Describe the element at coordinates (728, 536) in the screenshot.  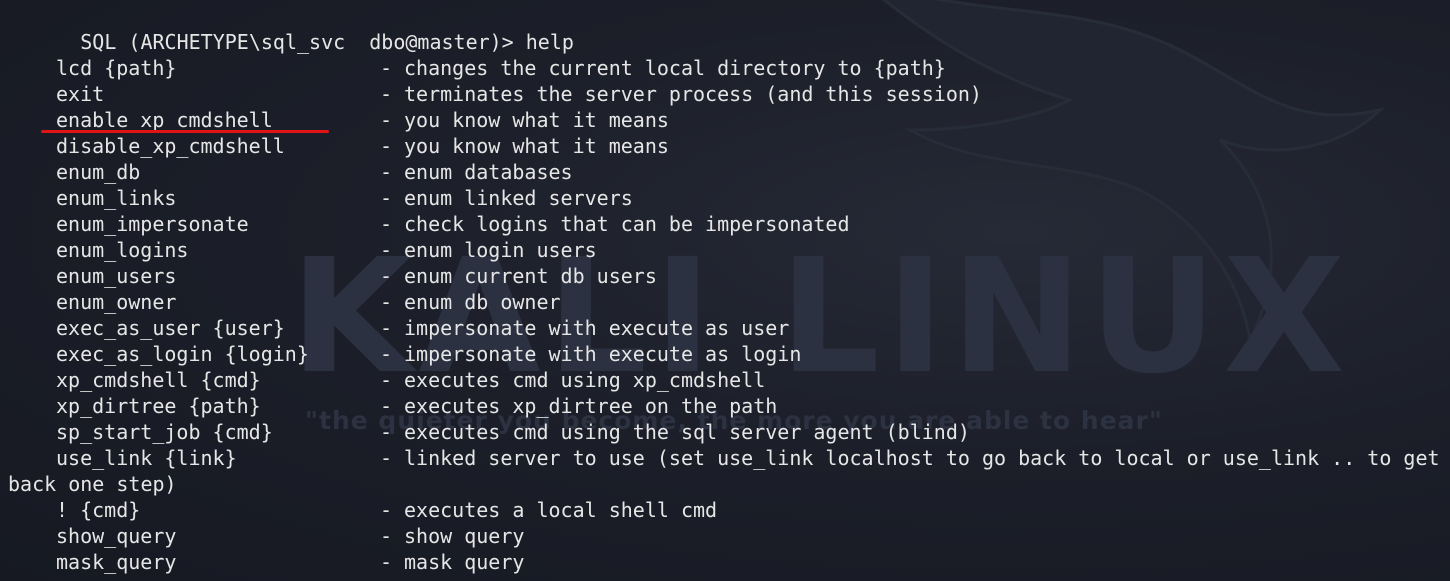
I see `help-entry: show_query - show query` at that location.